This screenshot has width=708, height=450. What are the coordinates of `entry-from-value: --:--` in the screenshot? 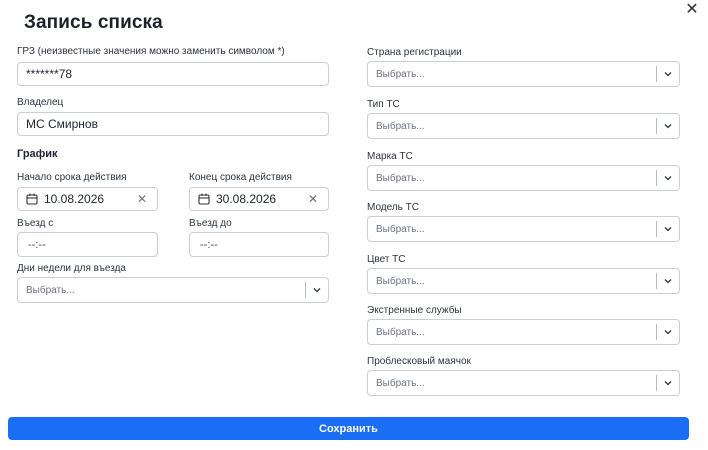 It's located at (37, 244).